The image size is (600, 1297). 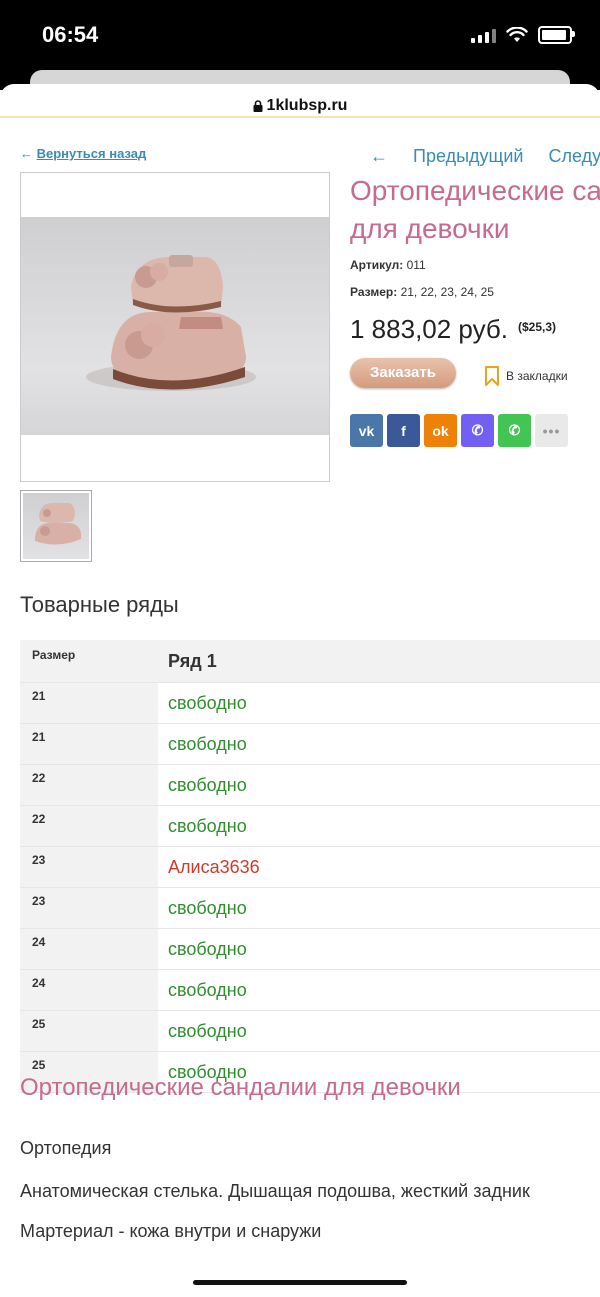 I want to click on row-status-taken: Алиса3636, so click(x=379, y=867).